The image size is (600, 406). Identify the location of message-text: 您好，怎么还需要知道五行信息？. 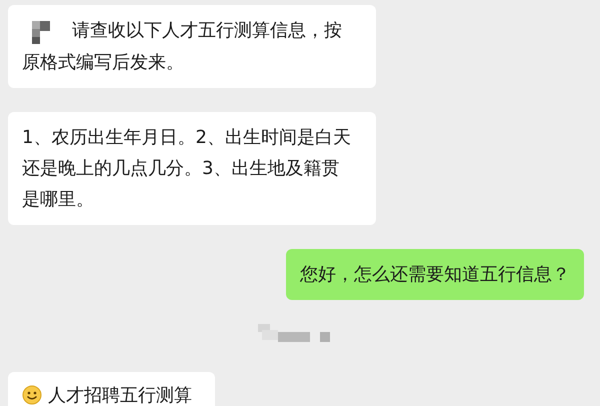
(435, 274).